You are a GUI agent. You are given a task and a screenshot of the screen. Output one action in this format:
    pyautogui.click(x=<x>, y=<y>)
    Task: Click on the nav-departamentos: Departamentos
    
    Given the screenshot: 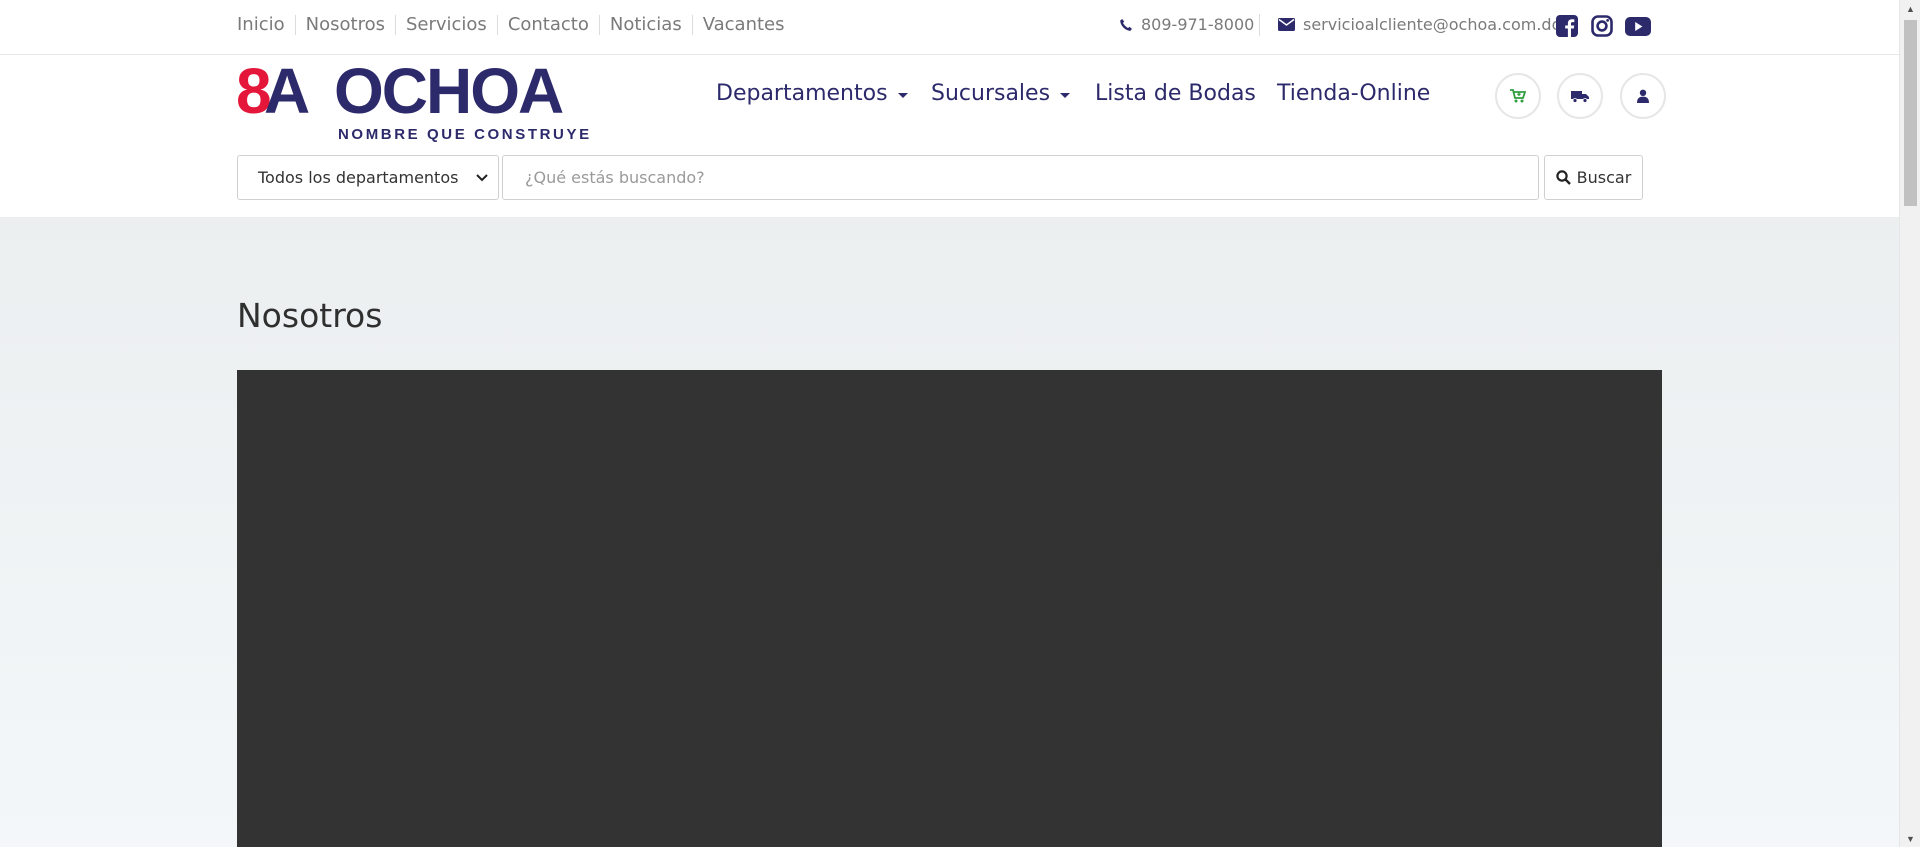 What is the action you would take?
    pyautogui.click(x=812, y=93)
    